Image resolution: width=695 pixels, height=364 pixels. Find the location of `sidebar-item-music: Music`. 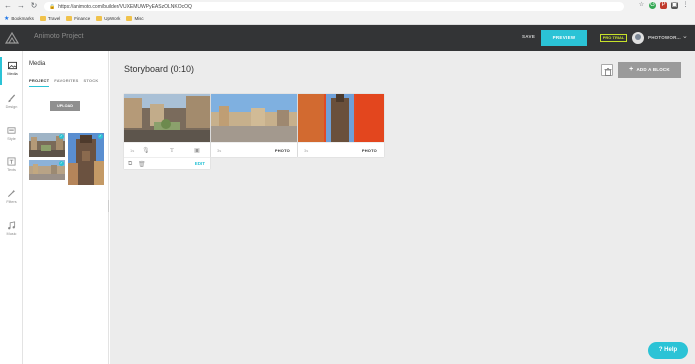

sidebar-item-music: Music is located at coordinates (11, 231).